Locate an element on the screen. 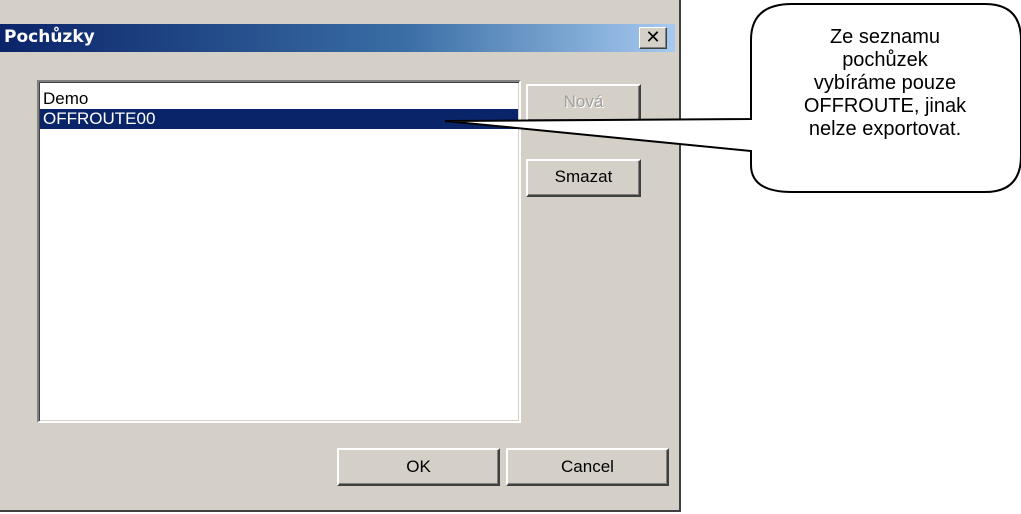 This screenshot has height=514, width=1021. ok-button: OK is located at coordinates (418, 467).